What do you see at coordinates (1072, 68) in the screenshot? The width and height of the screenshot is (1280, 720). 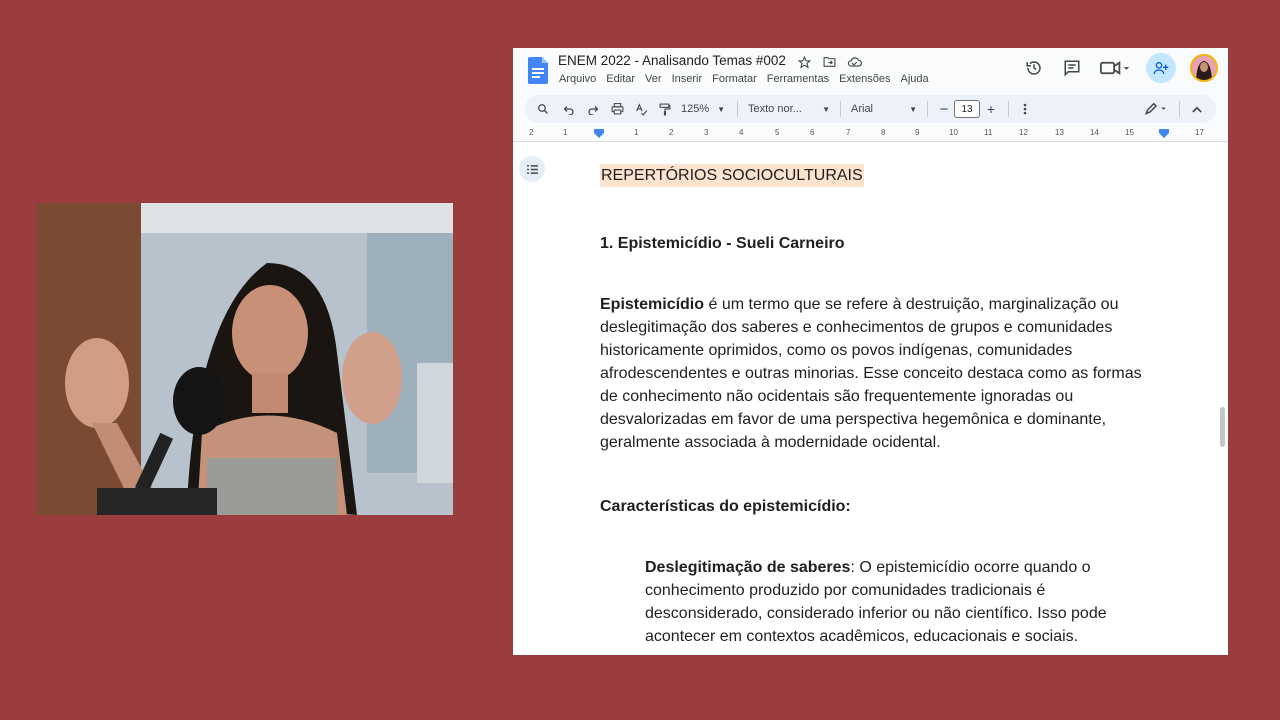 I see `comments-icon` at bounding box center [1072, 68].